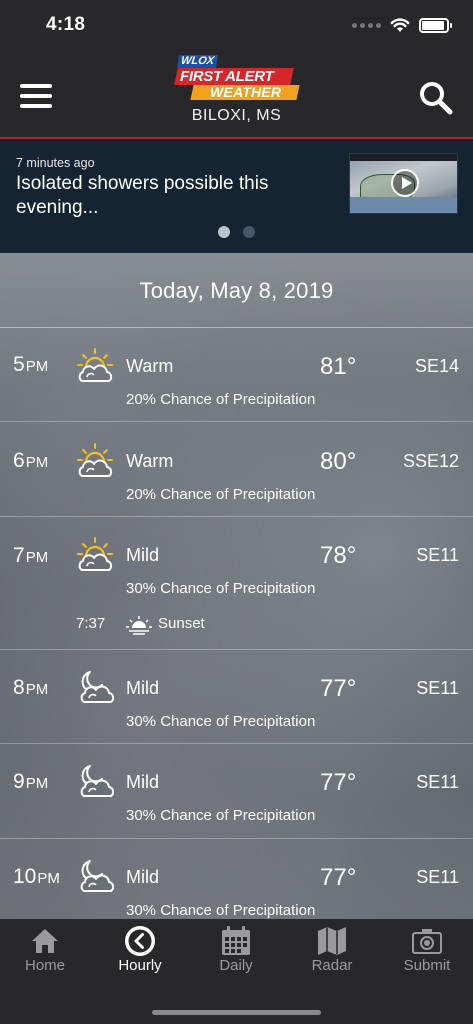 The image size is (473, 1024). Describe the element at coordinates (436, 98) in the screenshot. I see `search-icon` at that location.